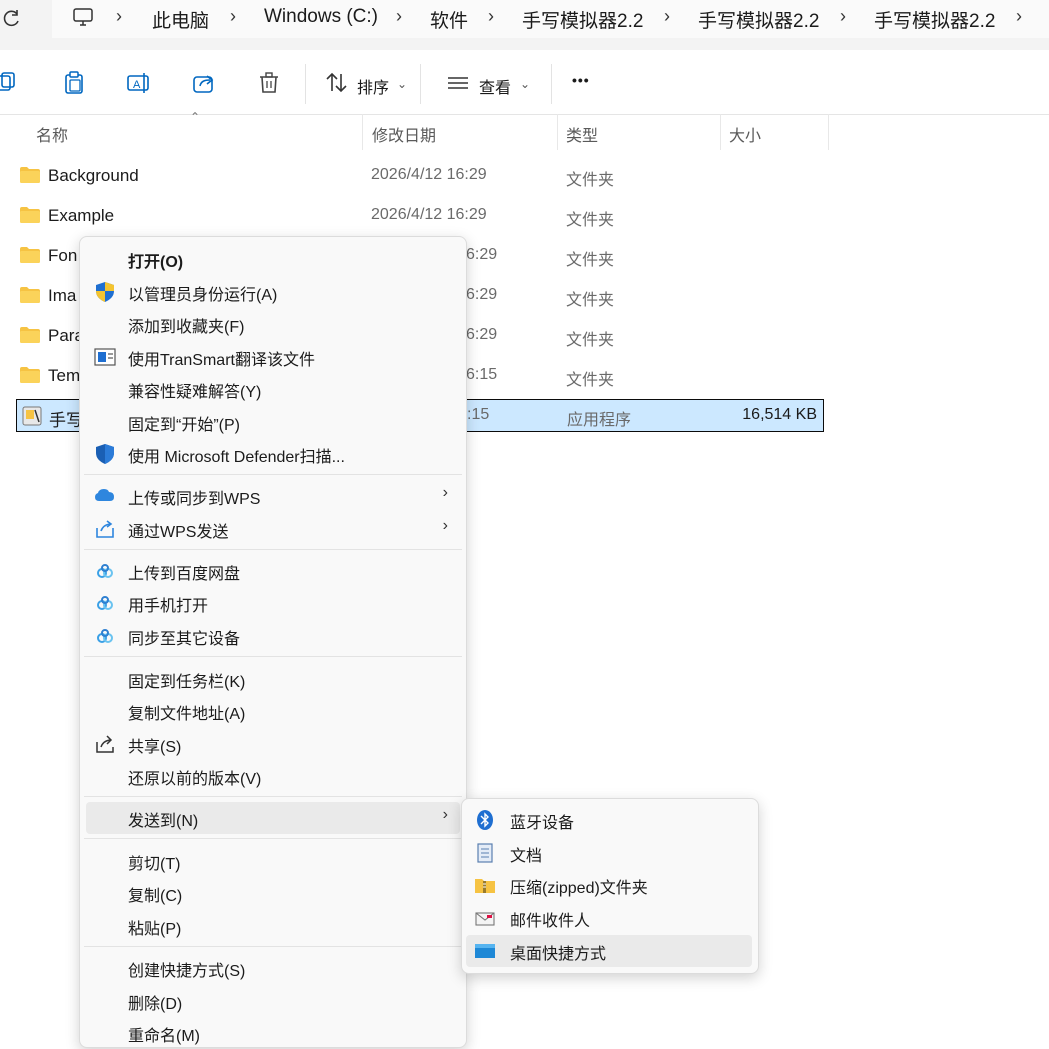 The image size is (1049, 1049). What do you see at coordinates (221, 360) in the screenshot?
I see `menu-item-label: 使用TranSmart翻译该文件` at bounding box center [221, 360].